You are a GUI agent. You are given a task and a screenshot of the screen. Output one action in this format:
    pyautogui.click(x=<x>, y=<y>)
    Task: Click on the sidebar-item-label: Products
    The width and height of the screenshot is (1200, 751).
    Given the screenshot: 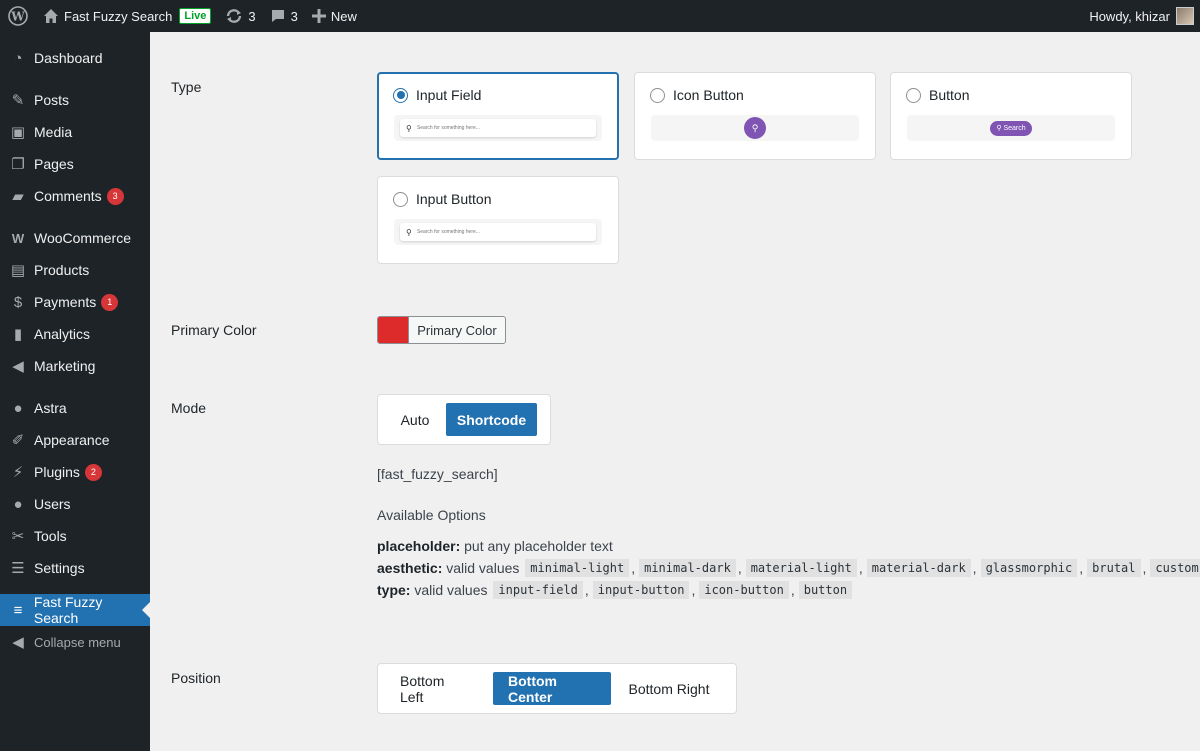 What is the action you would take?
    pyautogui.click(x=62, y=270)
    